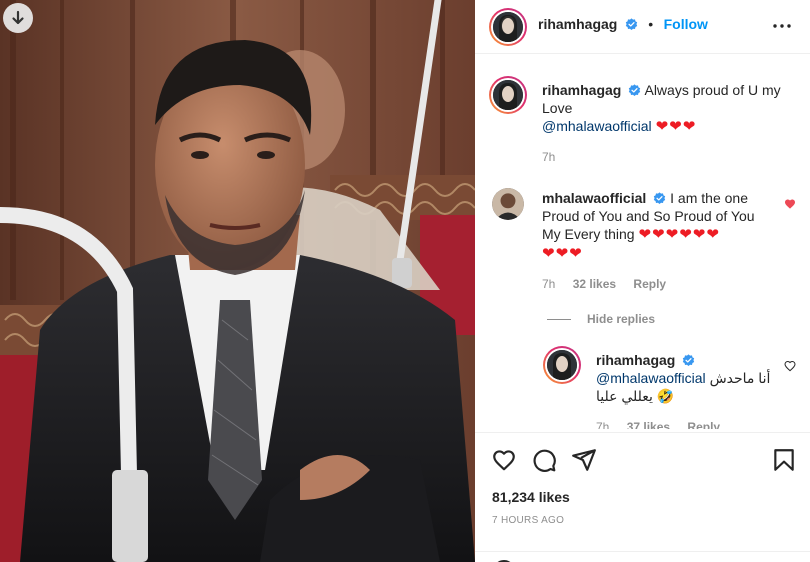 The height and width of the screenshot is (562, 810). What do you see at coordinates (790, 204) in the screenshot?
I see `liked-heart-icon` at bounding box center [790, 204].